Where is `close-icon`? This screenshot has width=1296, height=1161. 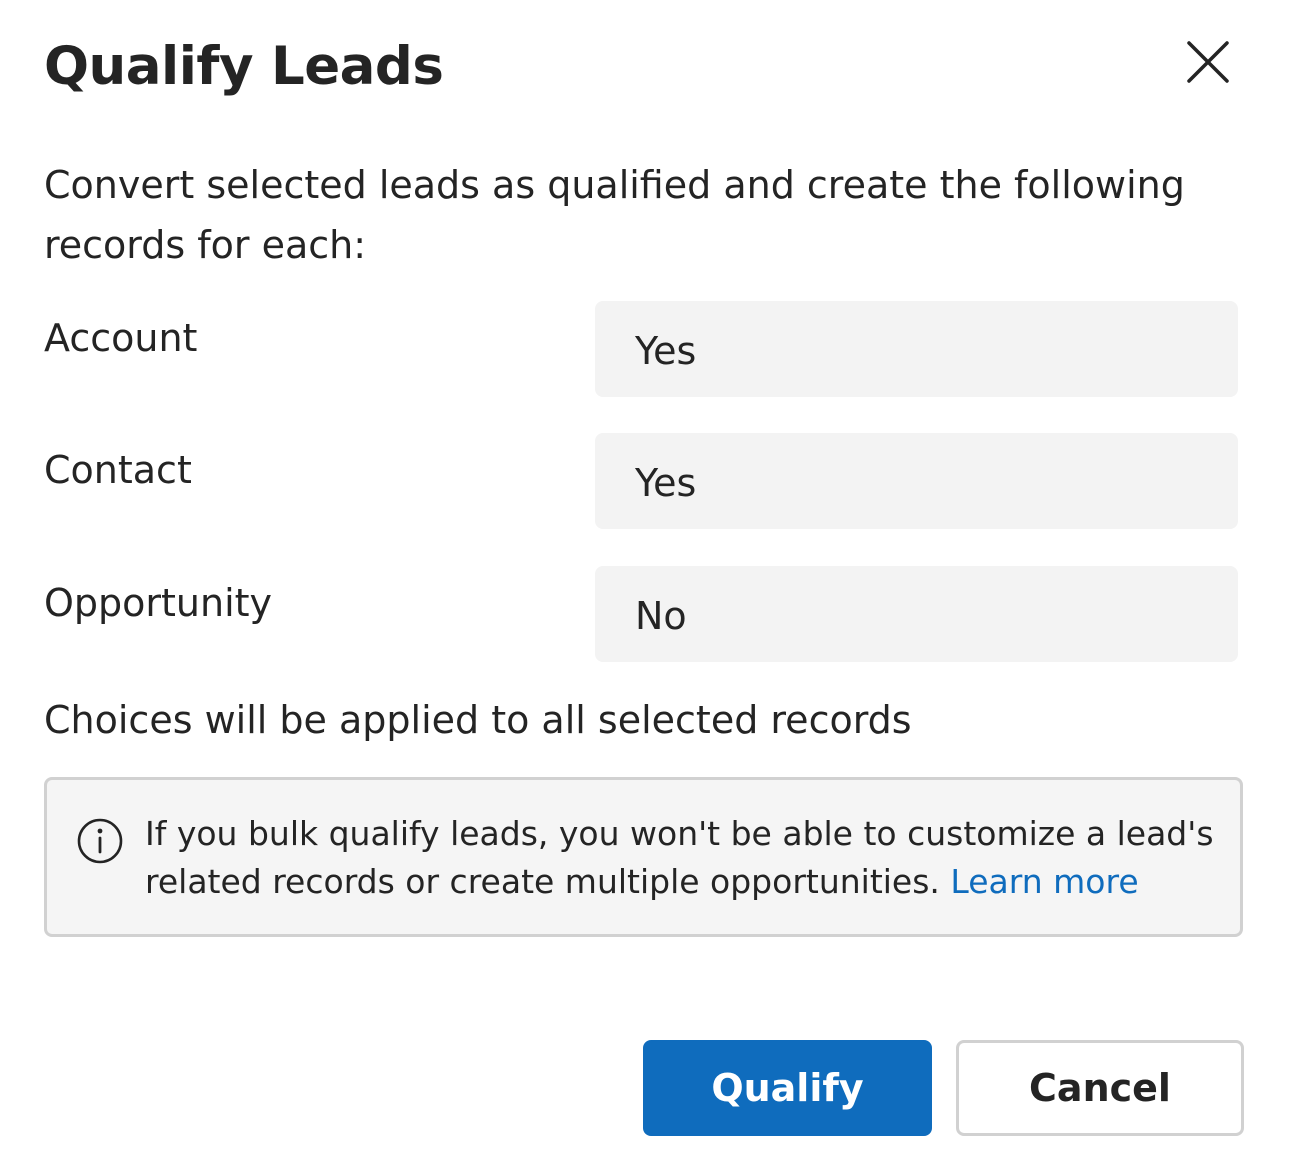
close-icon is located at coordinates (1208, 62).